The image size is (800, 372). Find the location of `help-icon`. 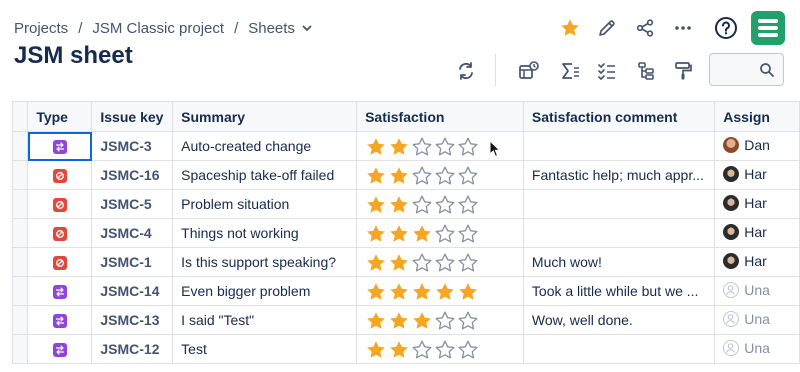

help-icon is located at coordinates (726, 28).